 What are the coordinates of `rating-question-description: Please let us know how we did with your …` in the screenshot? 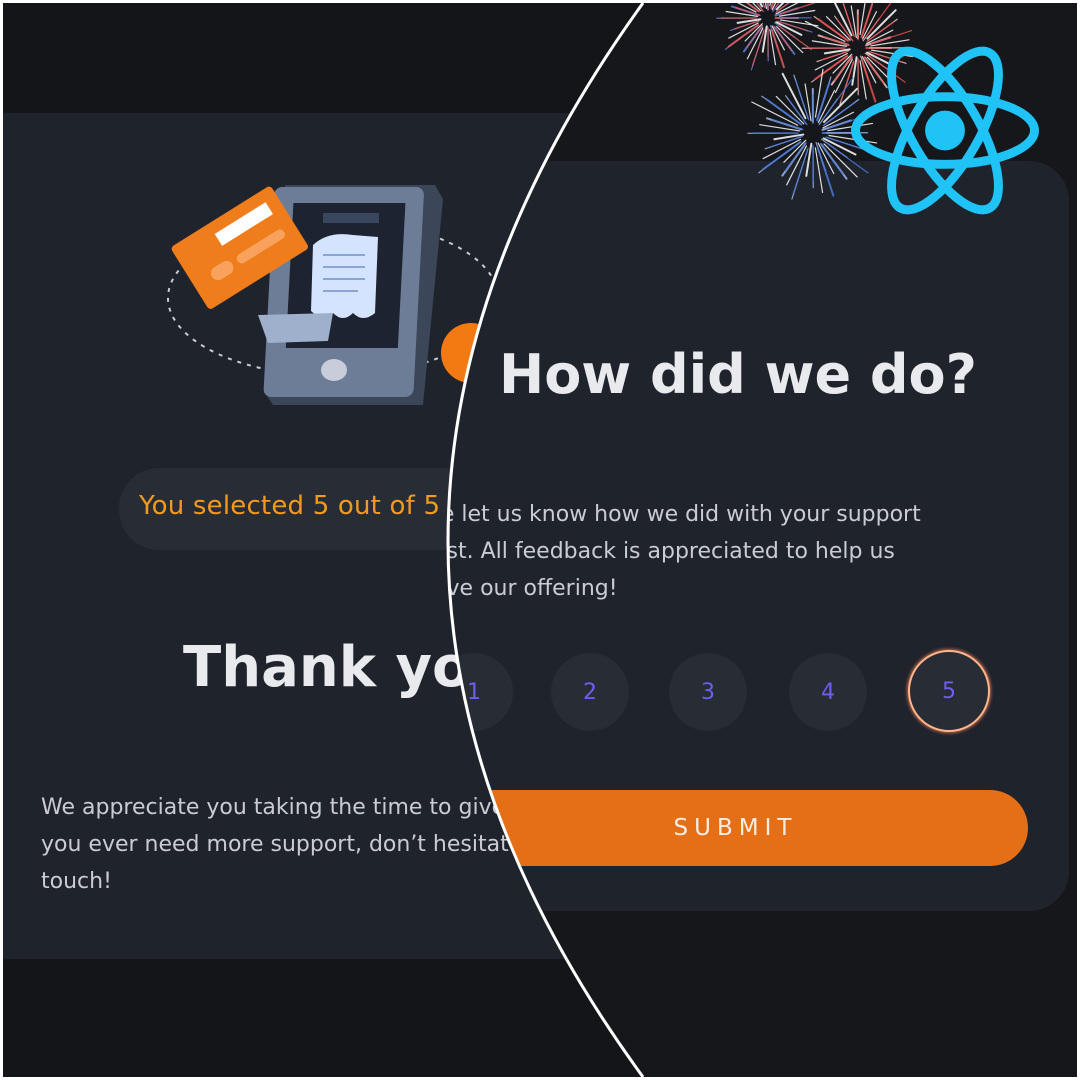 It's located at (652, 551).